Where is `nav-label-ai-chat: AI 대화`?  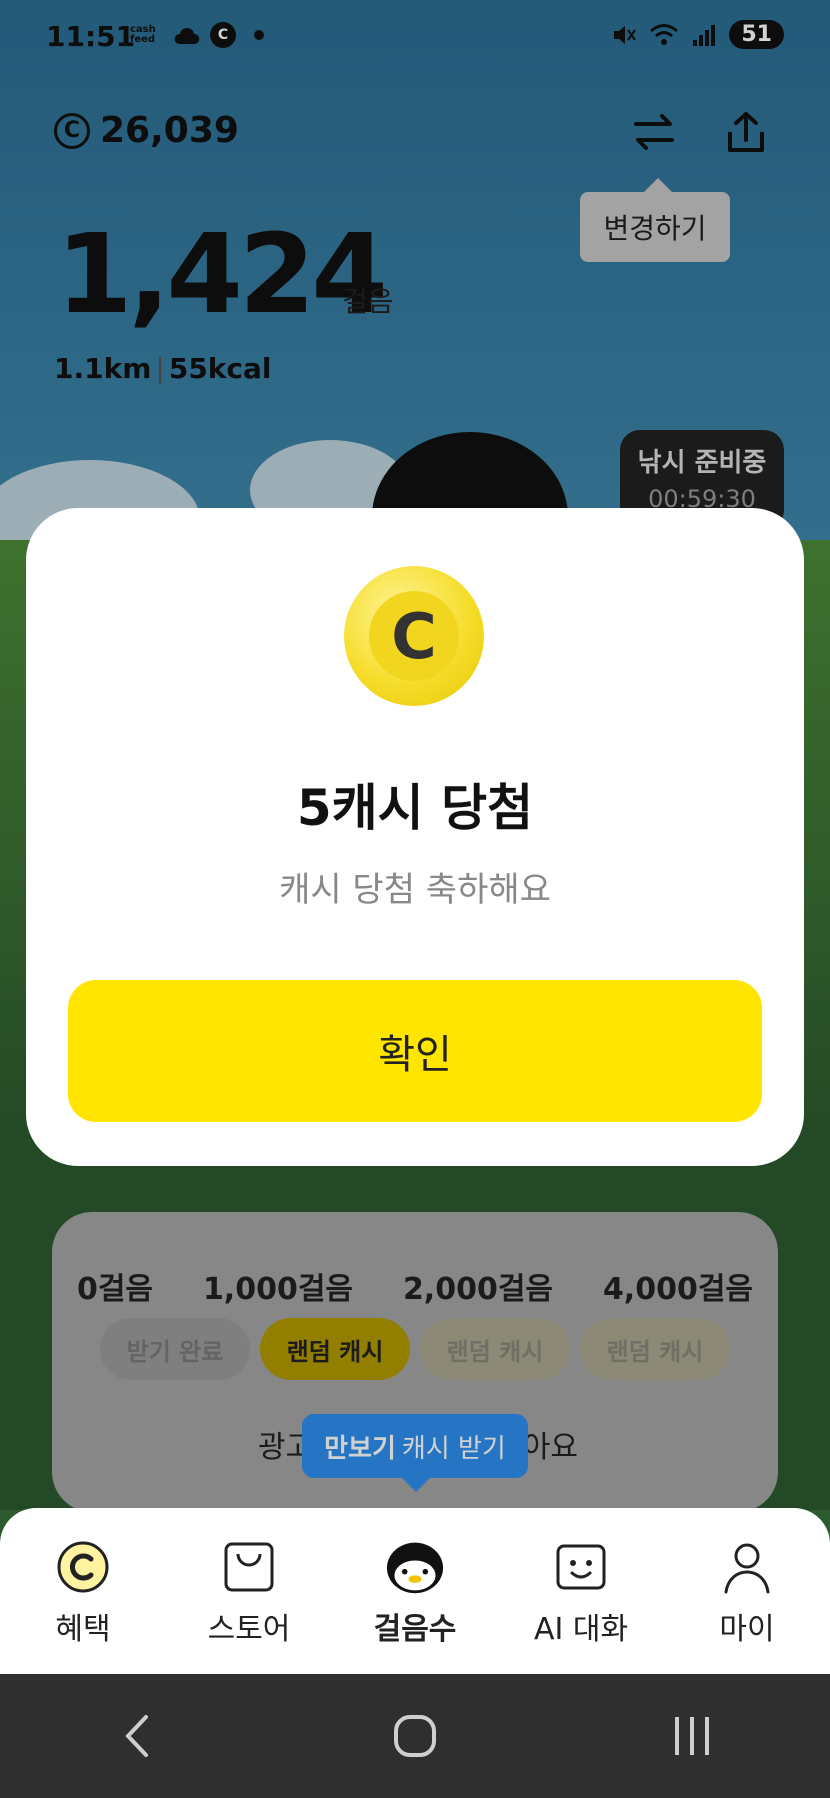
nav-label-ai-chat: AI 대화 is located at coordinates (581, 1629).